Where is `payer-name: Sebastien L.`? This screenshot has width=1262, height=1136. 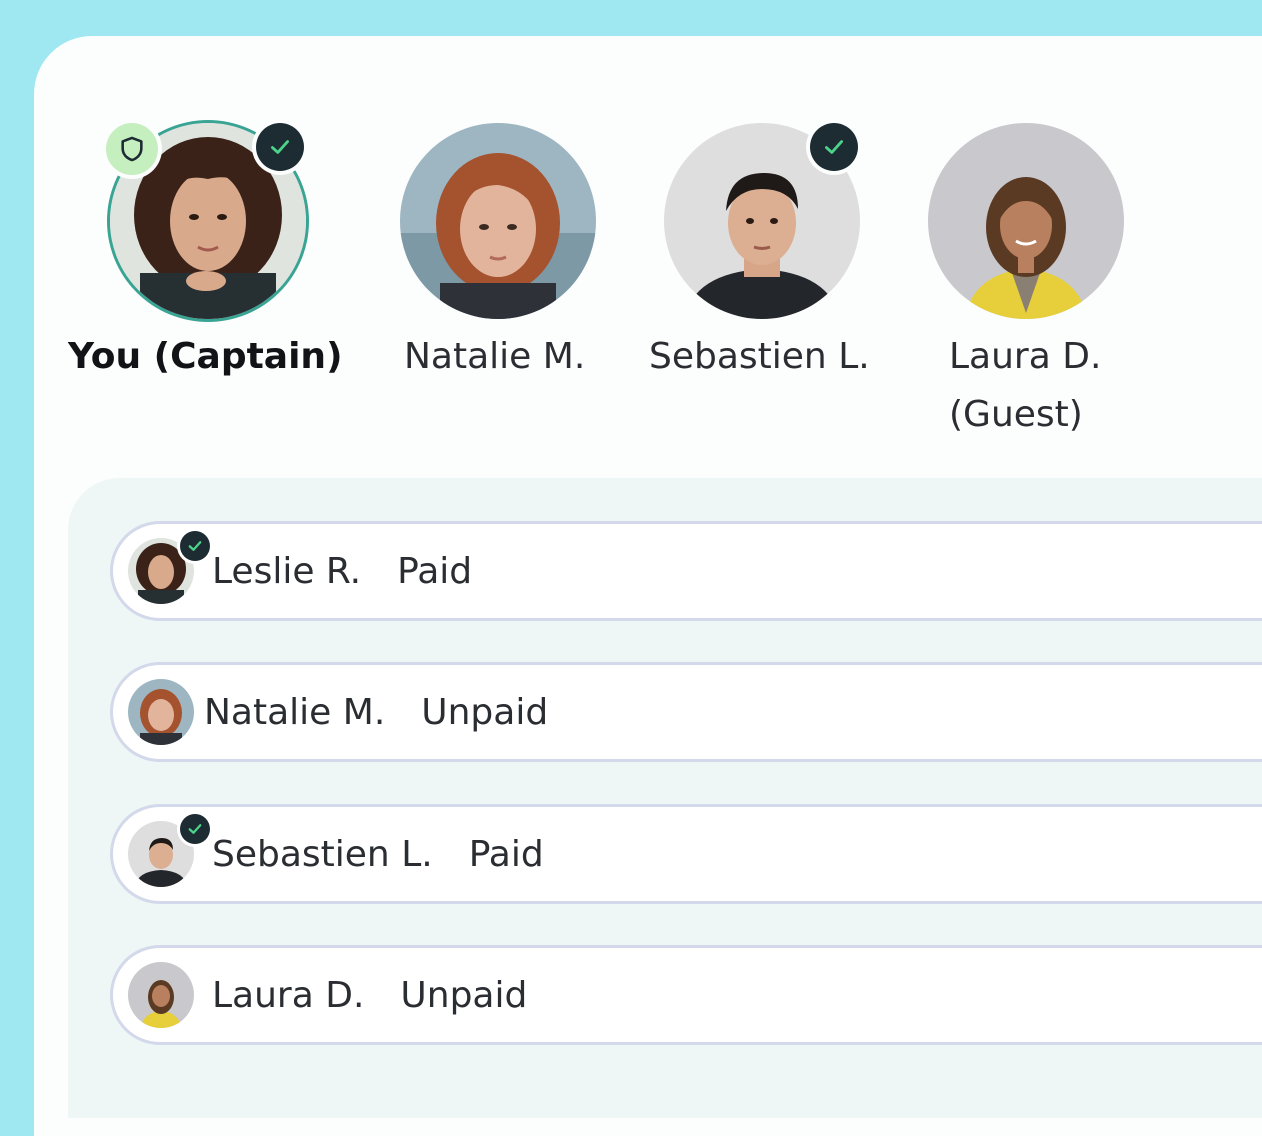 payer-name: Sebastien L. is located at coordinates (322, 854).